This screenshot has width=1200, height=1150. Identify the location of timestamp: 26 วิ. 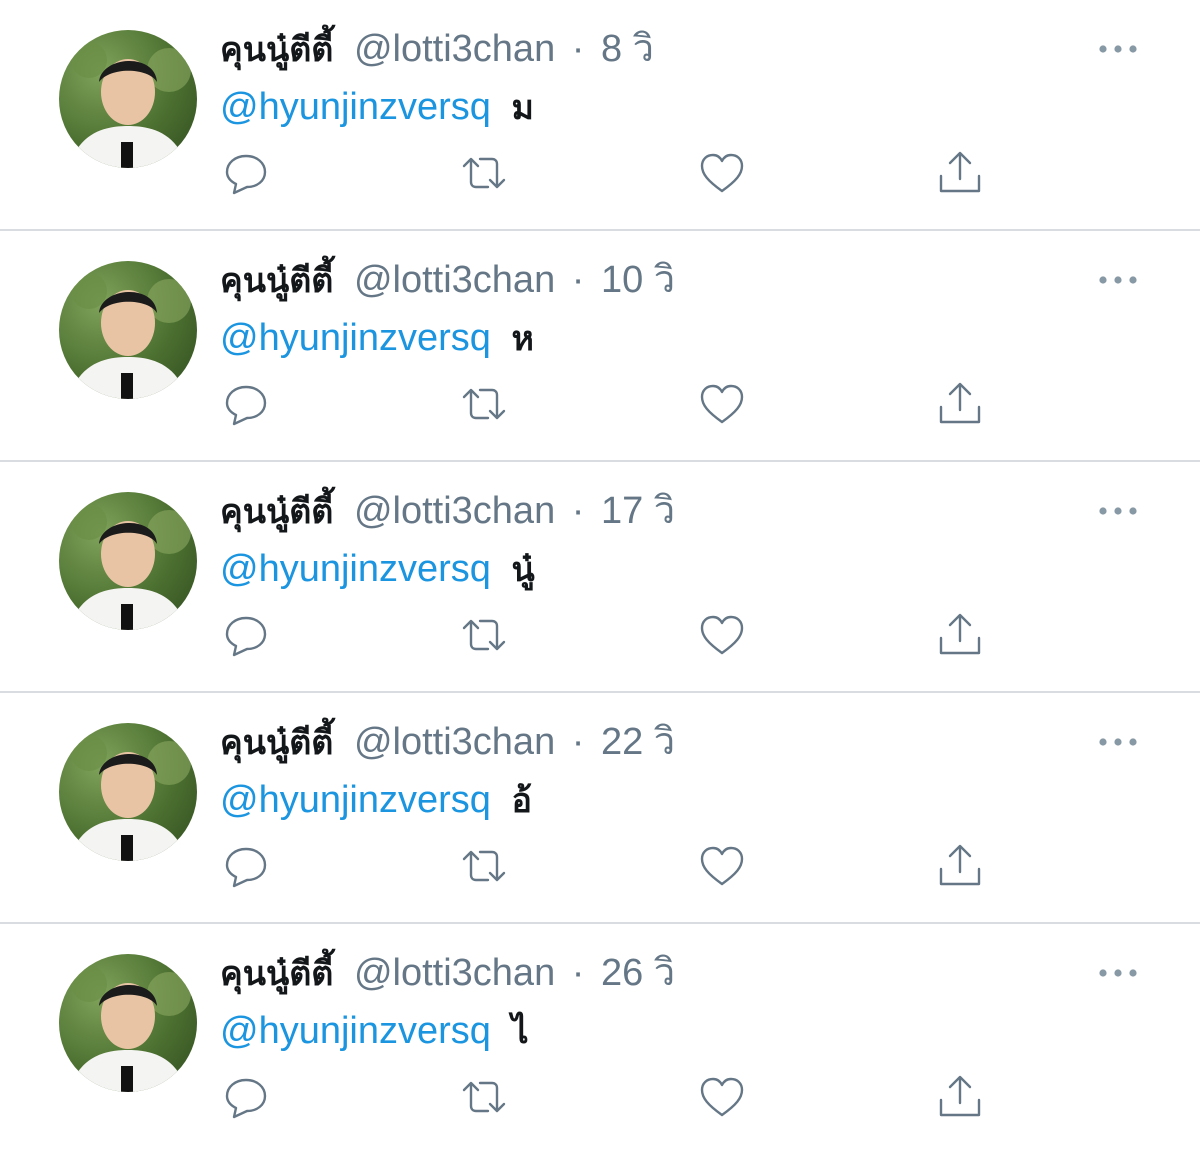
(638, 973).